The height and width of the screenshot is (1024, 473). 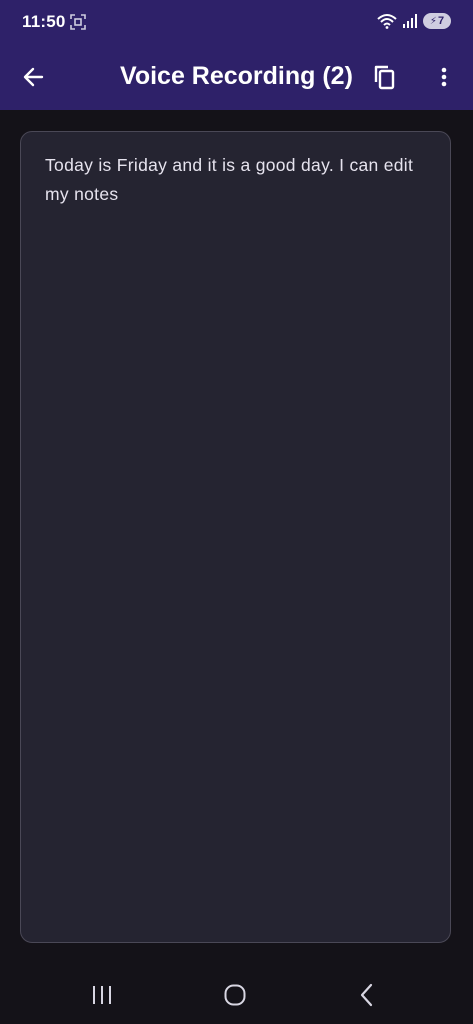 What do you see at coordinates (410, 21) in the screenshot?
I see `signal-icon` at bounding box center [410, 21].